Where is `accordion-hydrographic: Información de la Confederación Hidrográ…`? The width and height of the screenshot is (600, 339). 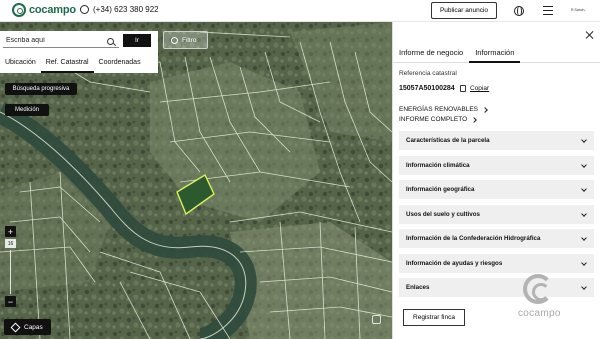
accordion-hydrographic: Información de la Confederación Hidrográ… is located at coordinates (496, 238).